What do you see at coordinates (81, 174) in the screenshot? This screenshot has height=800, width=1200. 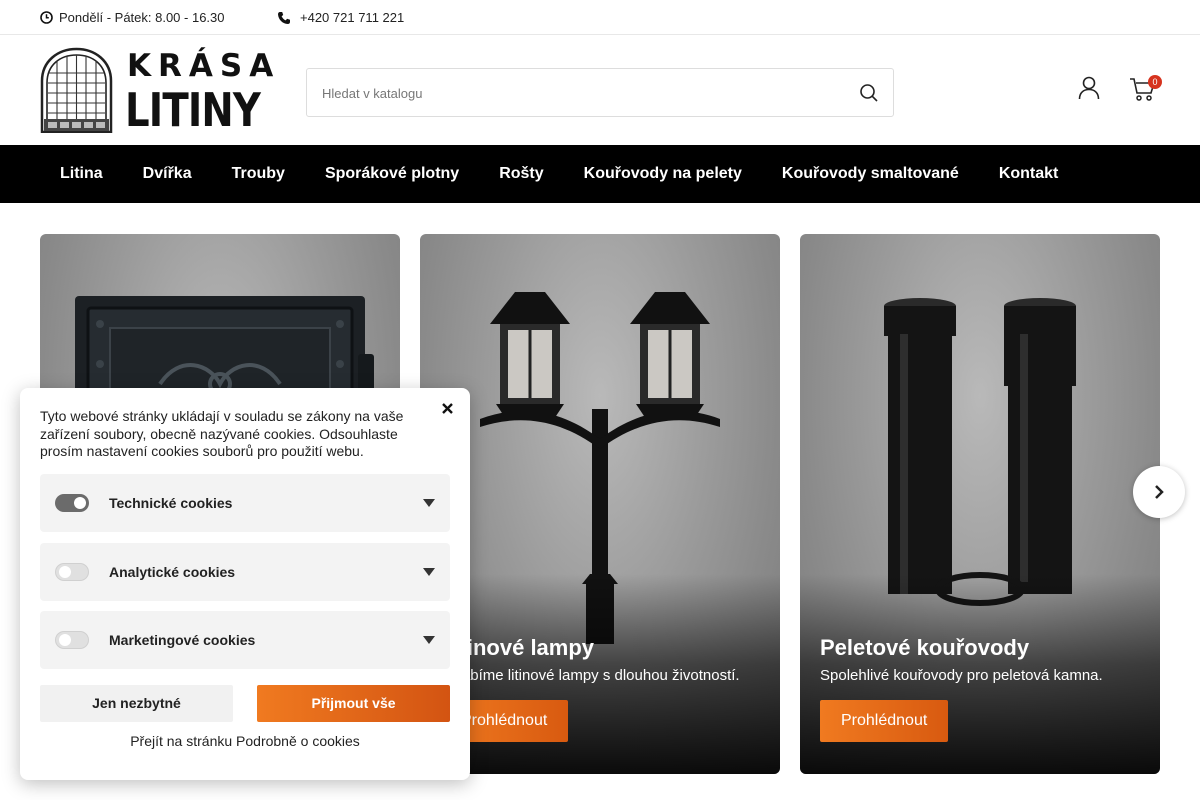 I see `nav-item-litina: Litina` at bounding box center [81, 174].